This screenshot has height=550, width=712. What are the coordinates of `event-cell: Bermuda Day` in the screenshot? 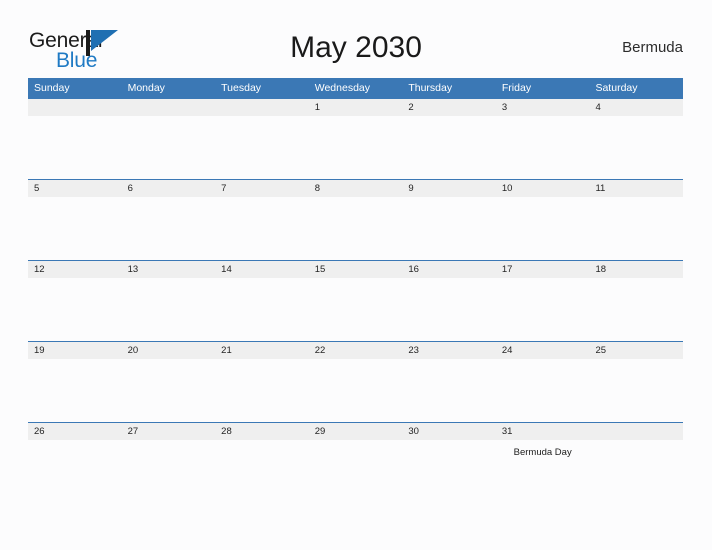 It's located at (543, 471).